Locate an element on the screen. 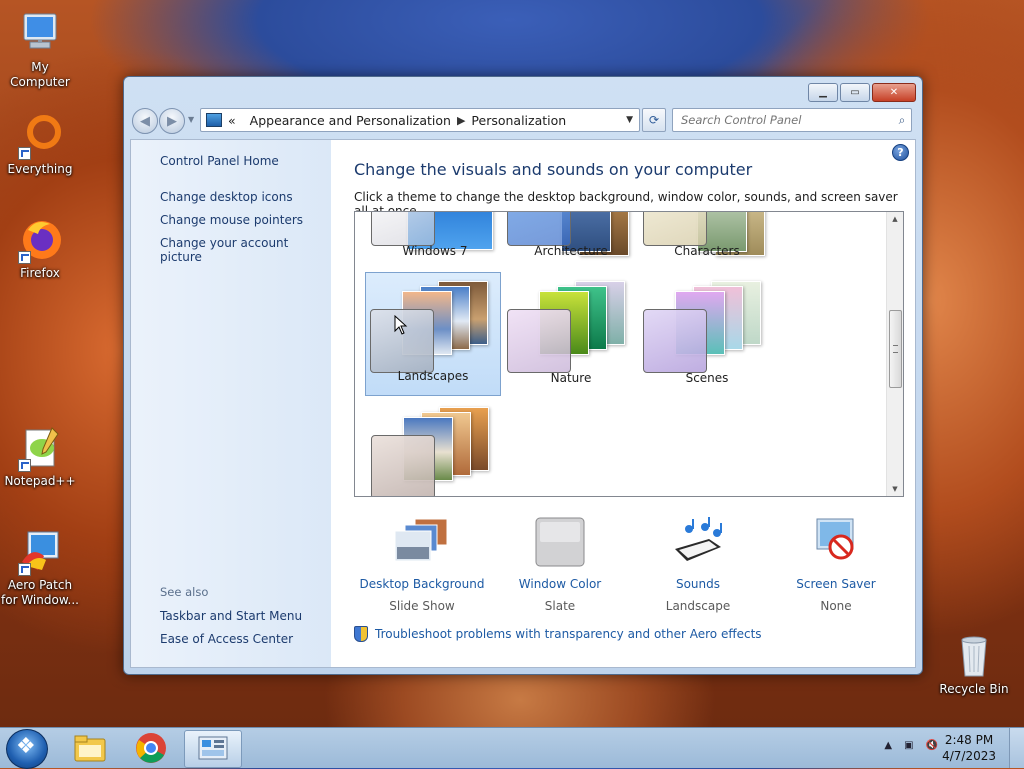 This screenshot has height=769, width=1024. breadcrumb-appearance: Appearance and Personalization is located at coordinates (350, 120).